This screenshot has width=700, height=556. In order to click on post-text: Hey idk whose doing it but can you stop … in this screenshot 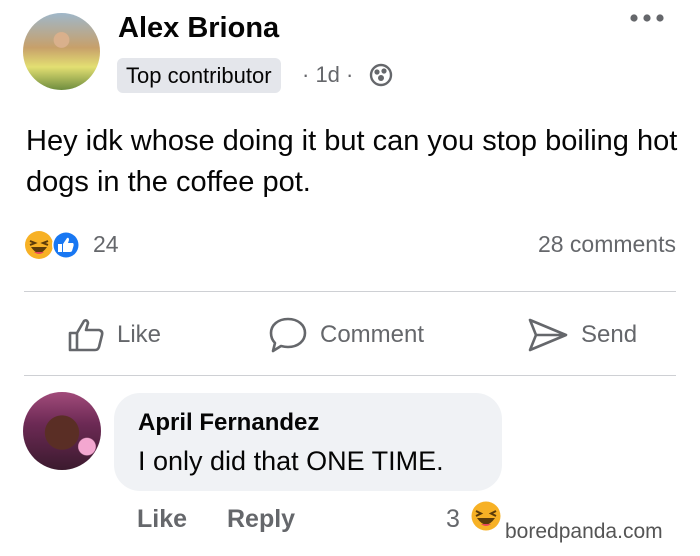, I will do `click(352, 161)`.